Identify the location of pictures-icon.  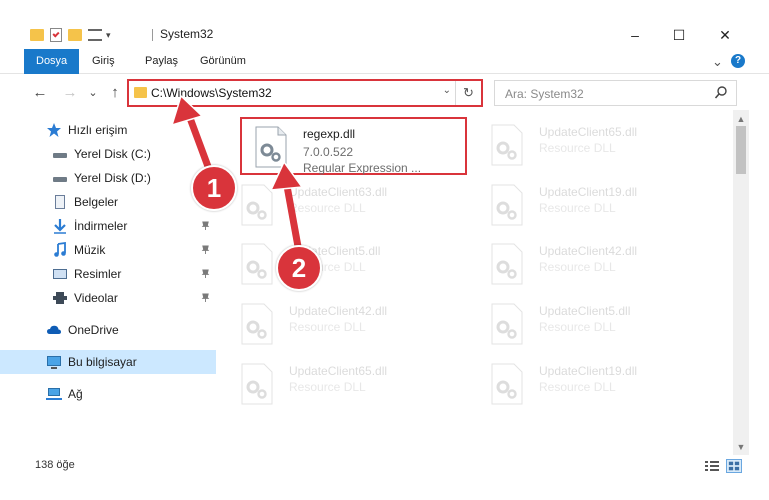
(60, 274).